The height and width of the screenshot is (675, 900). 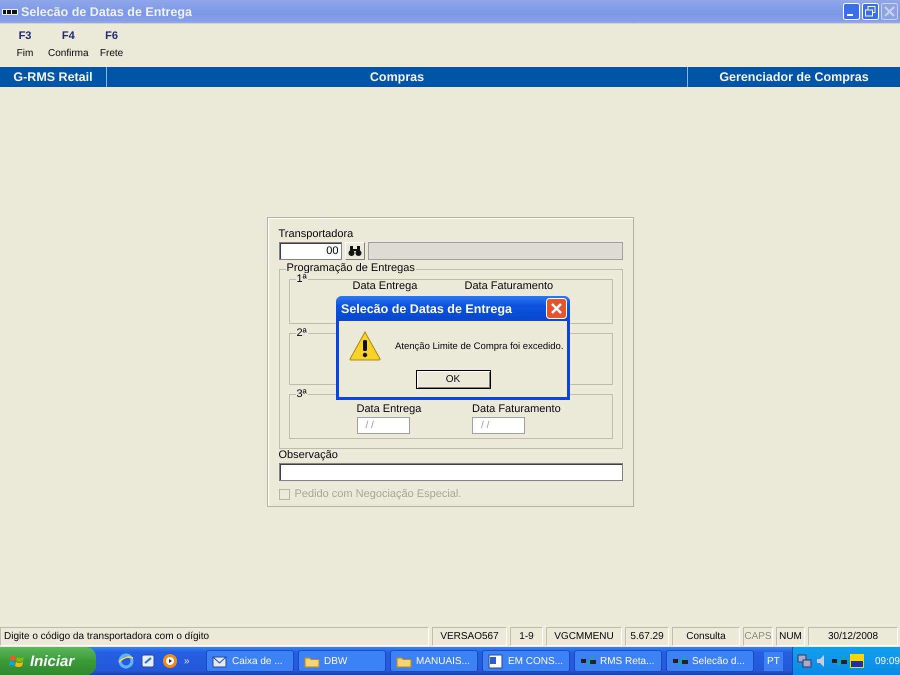 I want to click on status-indicator: VERSAO567, so click(x=469, y=636).